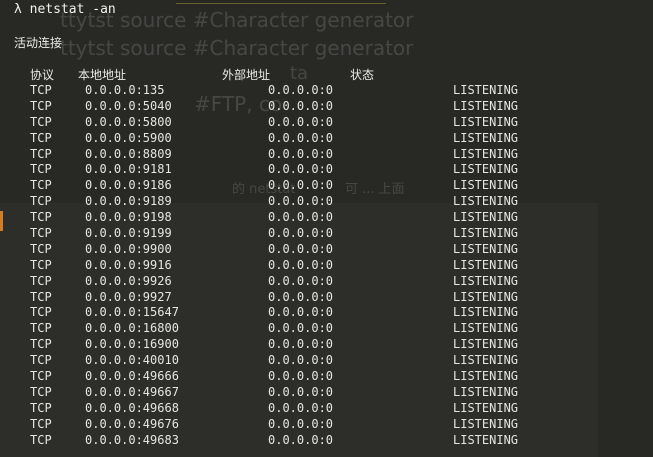  I want to click on table-row: TCP 0.0.0.0:9916 0.0.0.0:0 LISTENING, so click(326, 266).